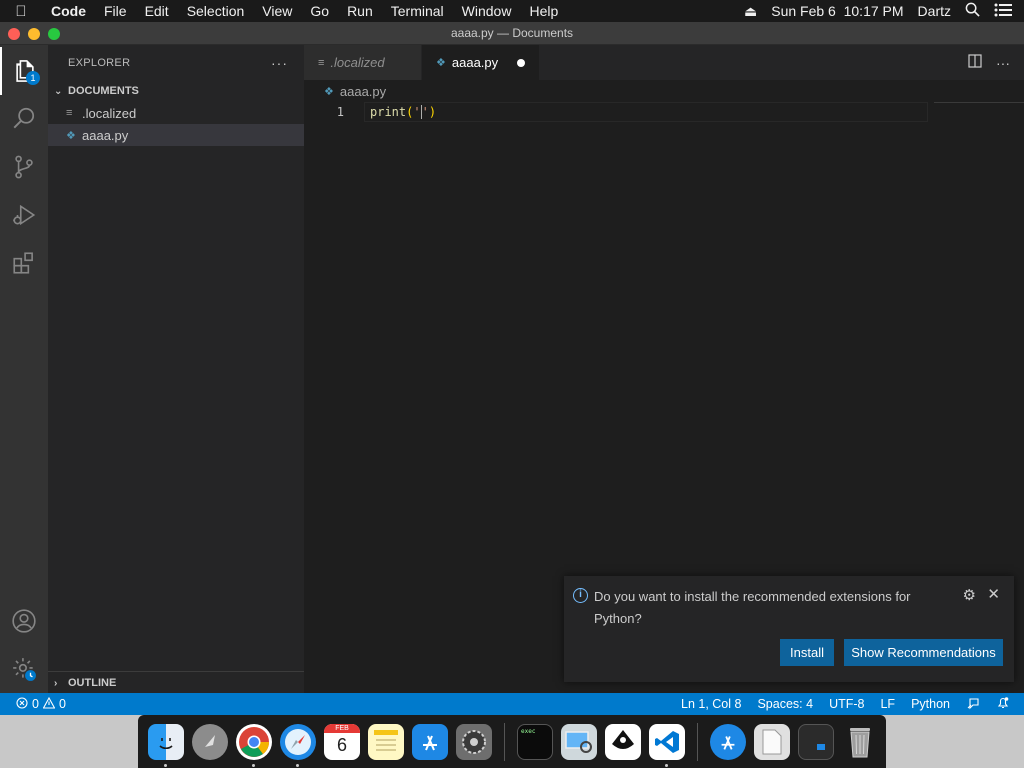 This screenshot has width=1024, height=768. Describe the element at coordinates (521, 62) in the screenshot. I see `unsaved-dot-icon` at that location.